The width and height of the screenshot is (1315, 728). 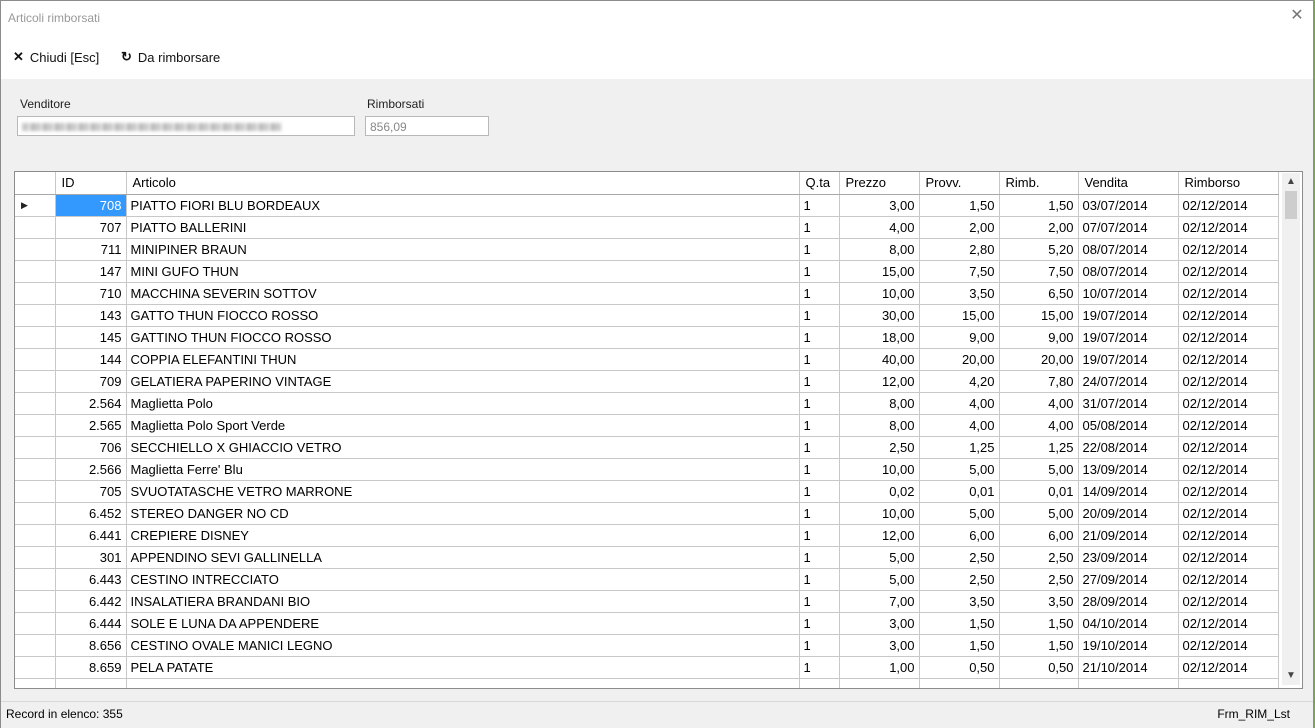 What do you see at coordinates (35, 205) in the screenshot?
I see `row-indicator: ▶` at bounding box center [35, 205].